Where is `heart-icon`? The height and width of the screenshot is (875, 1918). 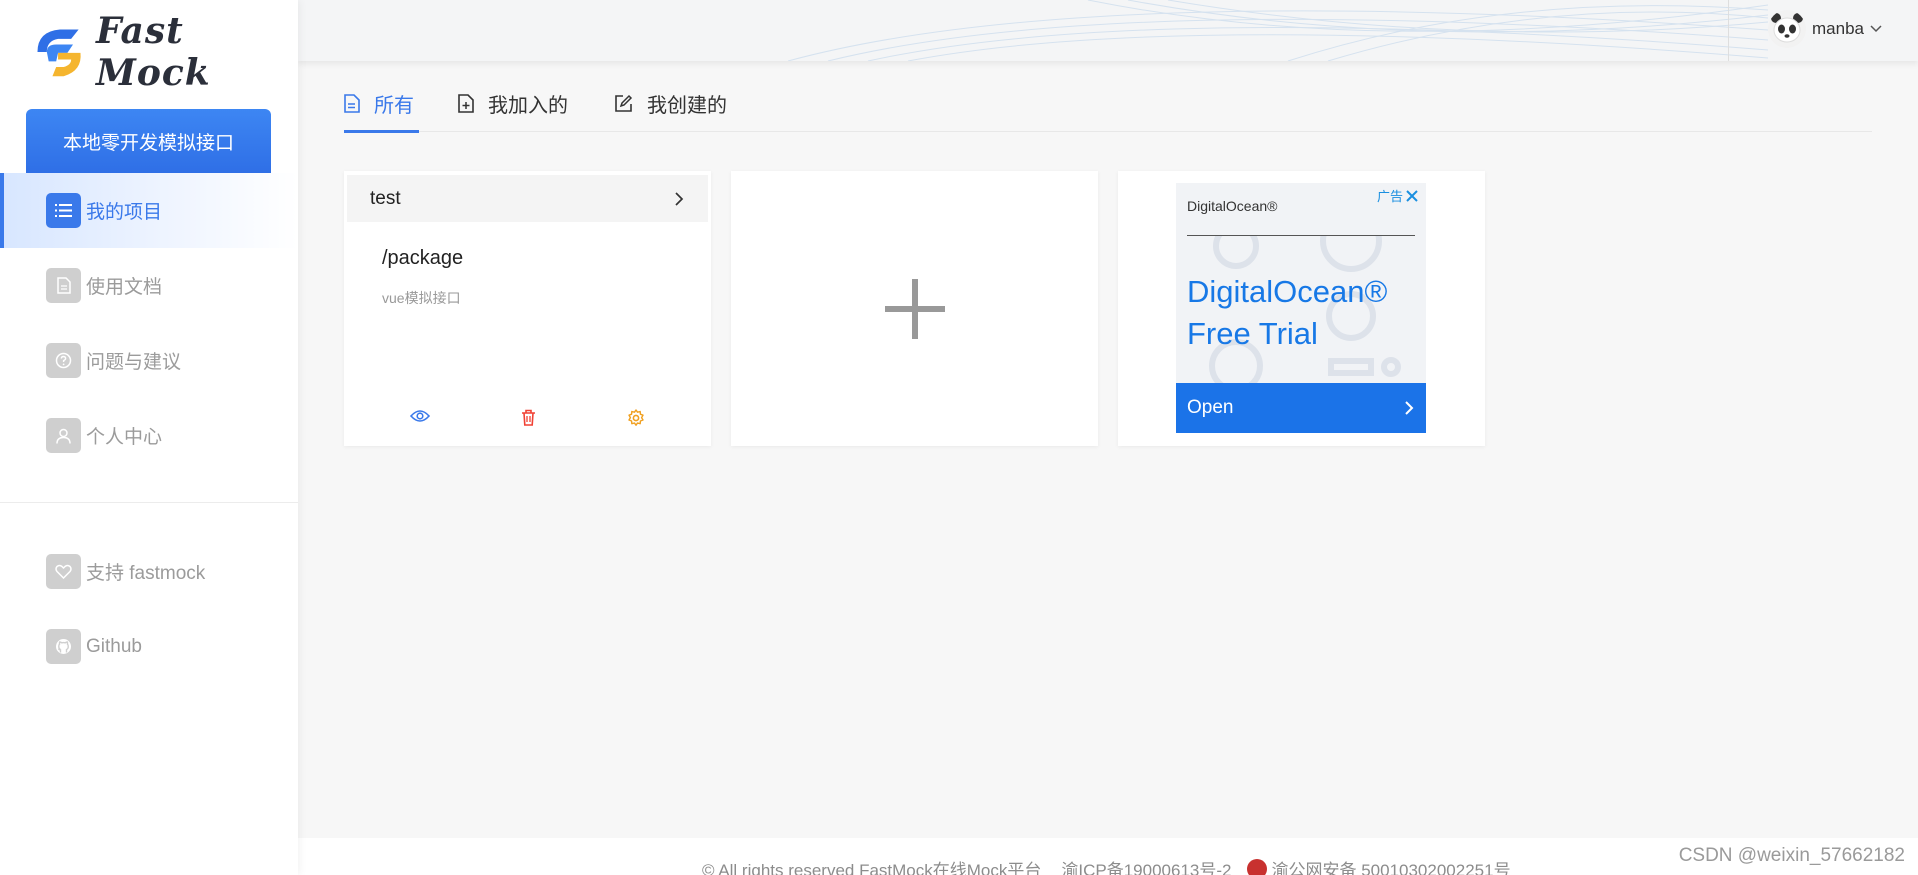 heart-icon is located at coordinates (63, 571).